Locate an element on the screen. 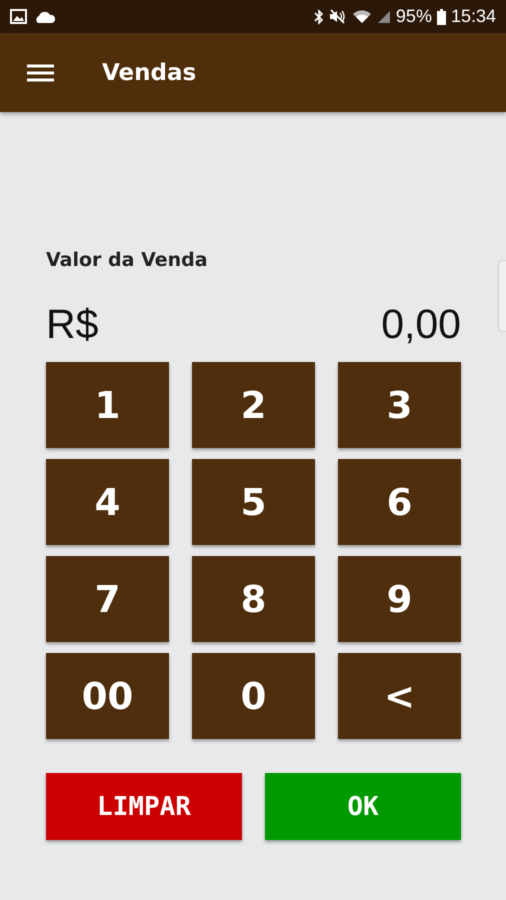 This screenshot has width=506, height=900. keypad-key: 2 is located at coordinates (253, 405).